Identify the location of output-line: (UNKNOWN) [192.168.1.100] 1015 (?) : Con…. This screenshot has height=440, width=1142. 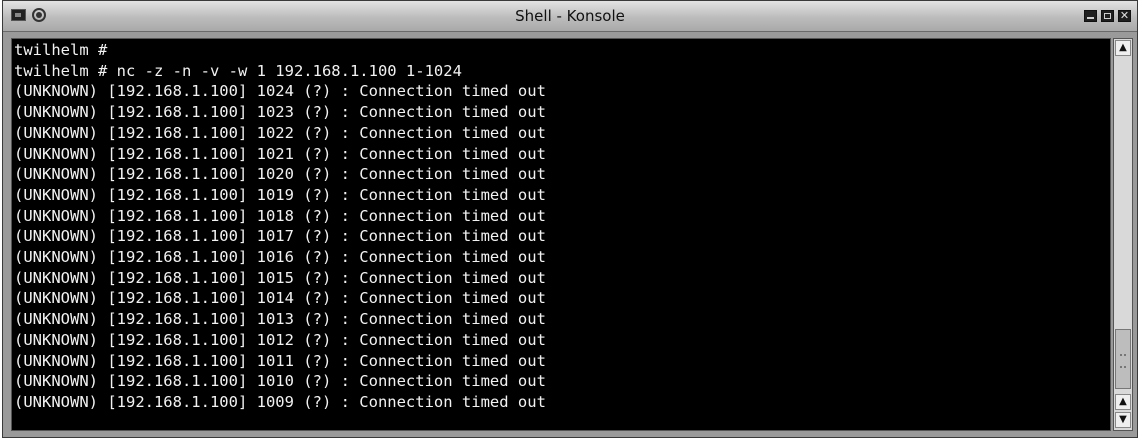
(280, 277).